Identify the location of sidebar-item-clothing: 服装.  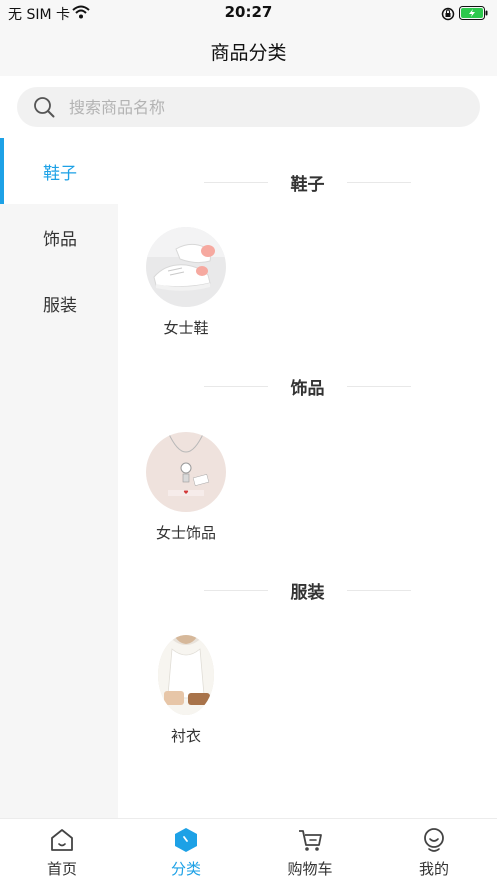
(59, 303).